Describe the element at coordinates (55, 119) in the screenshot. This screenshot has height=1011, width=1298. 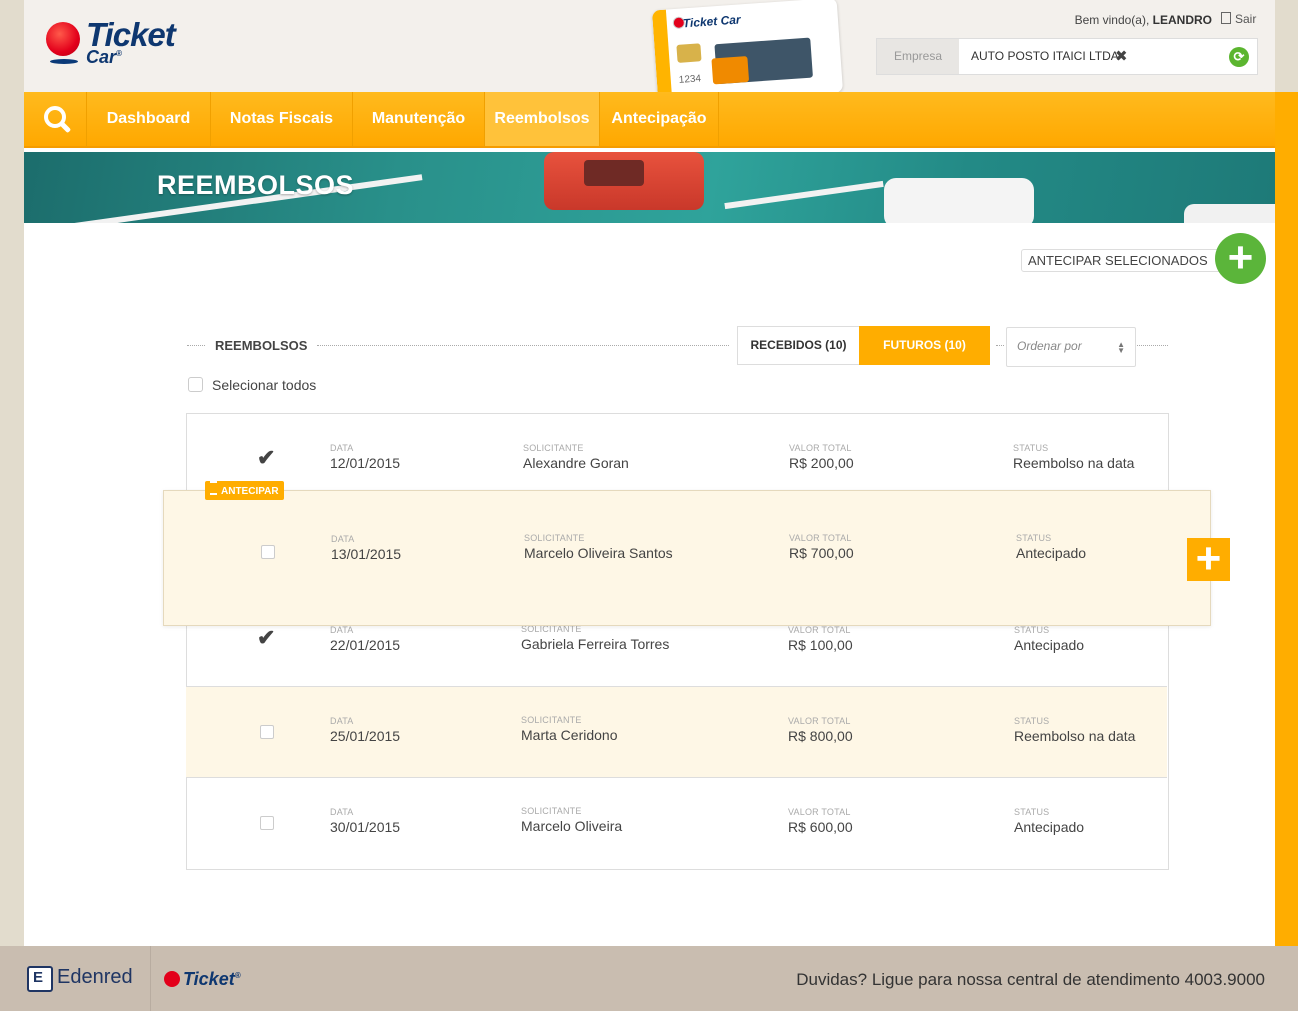
I see `search-button` at that location.